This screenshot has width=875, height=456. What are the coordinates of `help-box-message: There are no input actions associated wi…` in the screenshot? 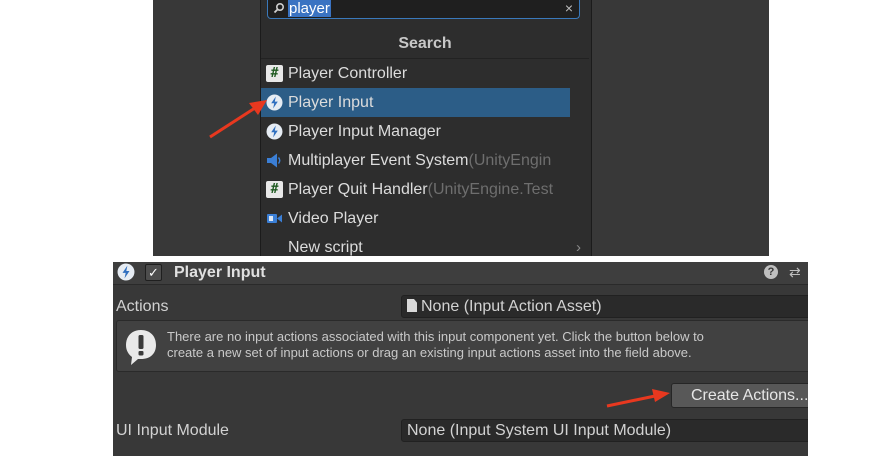 It's located at (435, 344).